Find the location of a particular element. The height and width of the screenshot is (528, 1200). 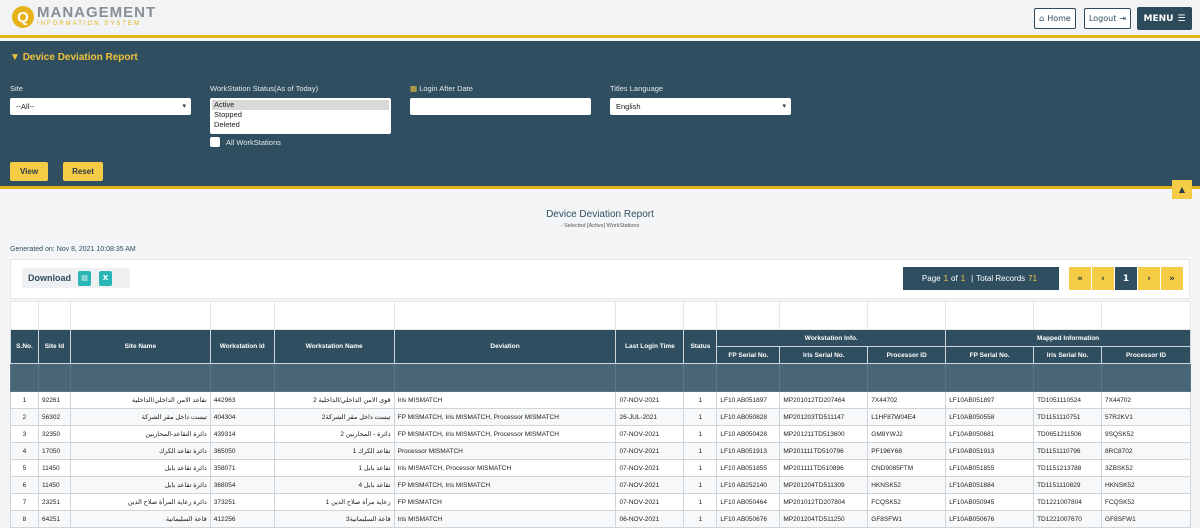

table-cell: GM8YWJ2 is located at coordinates (907, 434).